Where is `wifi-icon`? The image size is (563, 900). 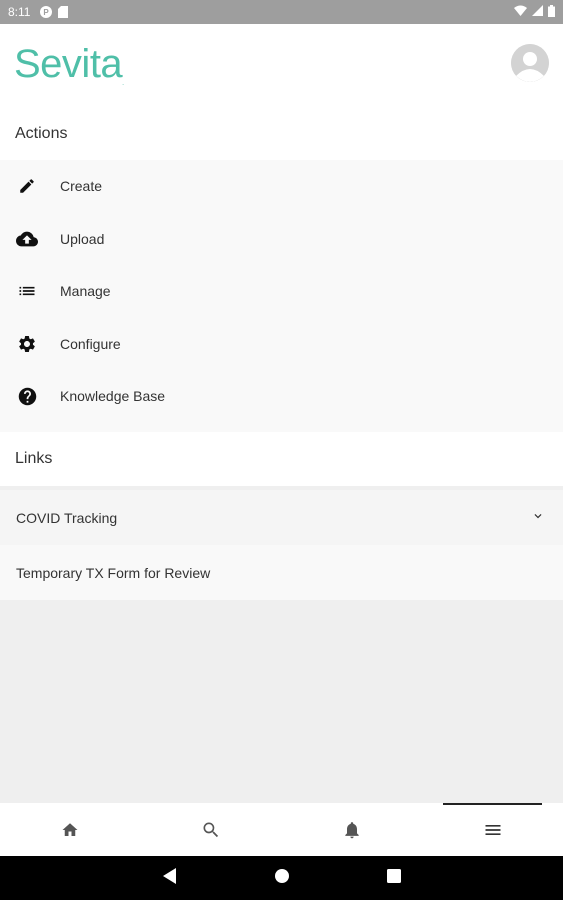 wifi-icon is located at coordinates (520, 12).